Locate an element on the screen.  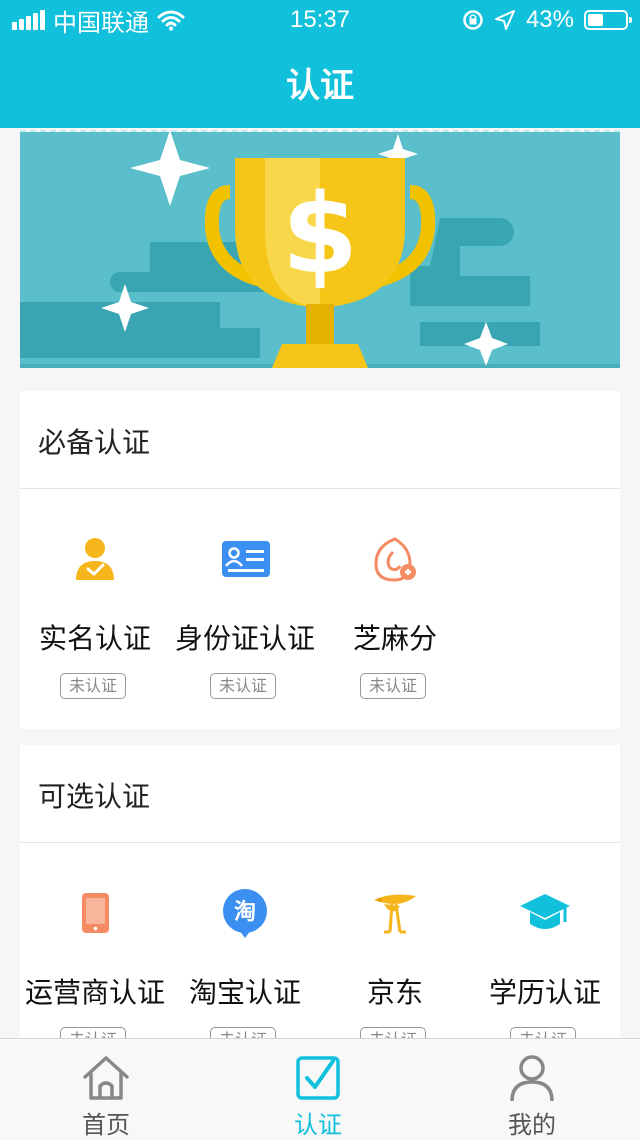
status-right: 43% is located at coordinates (547, 20).